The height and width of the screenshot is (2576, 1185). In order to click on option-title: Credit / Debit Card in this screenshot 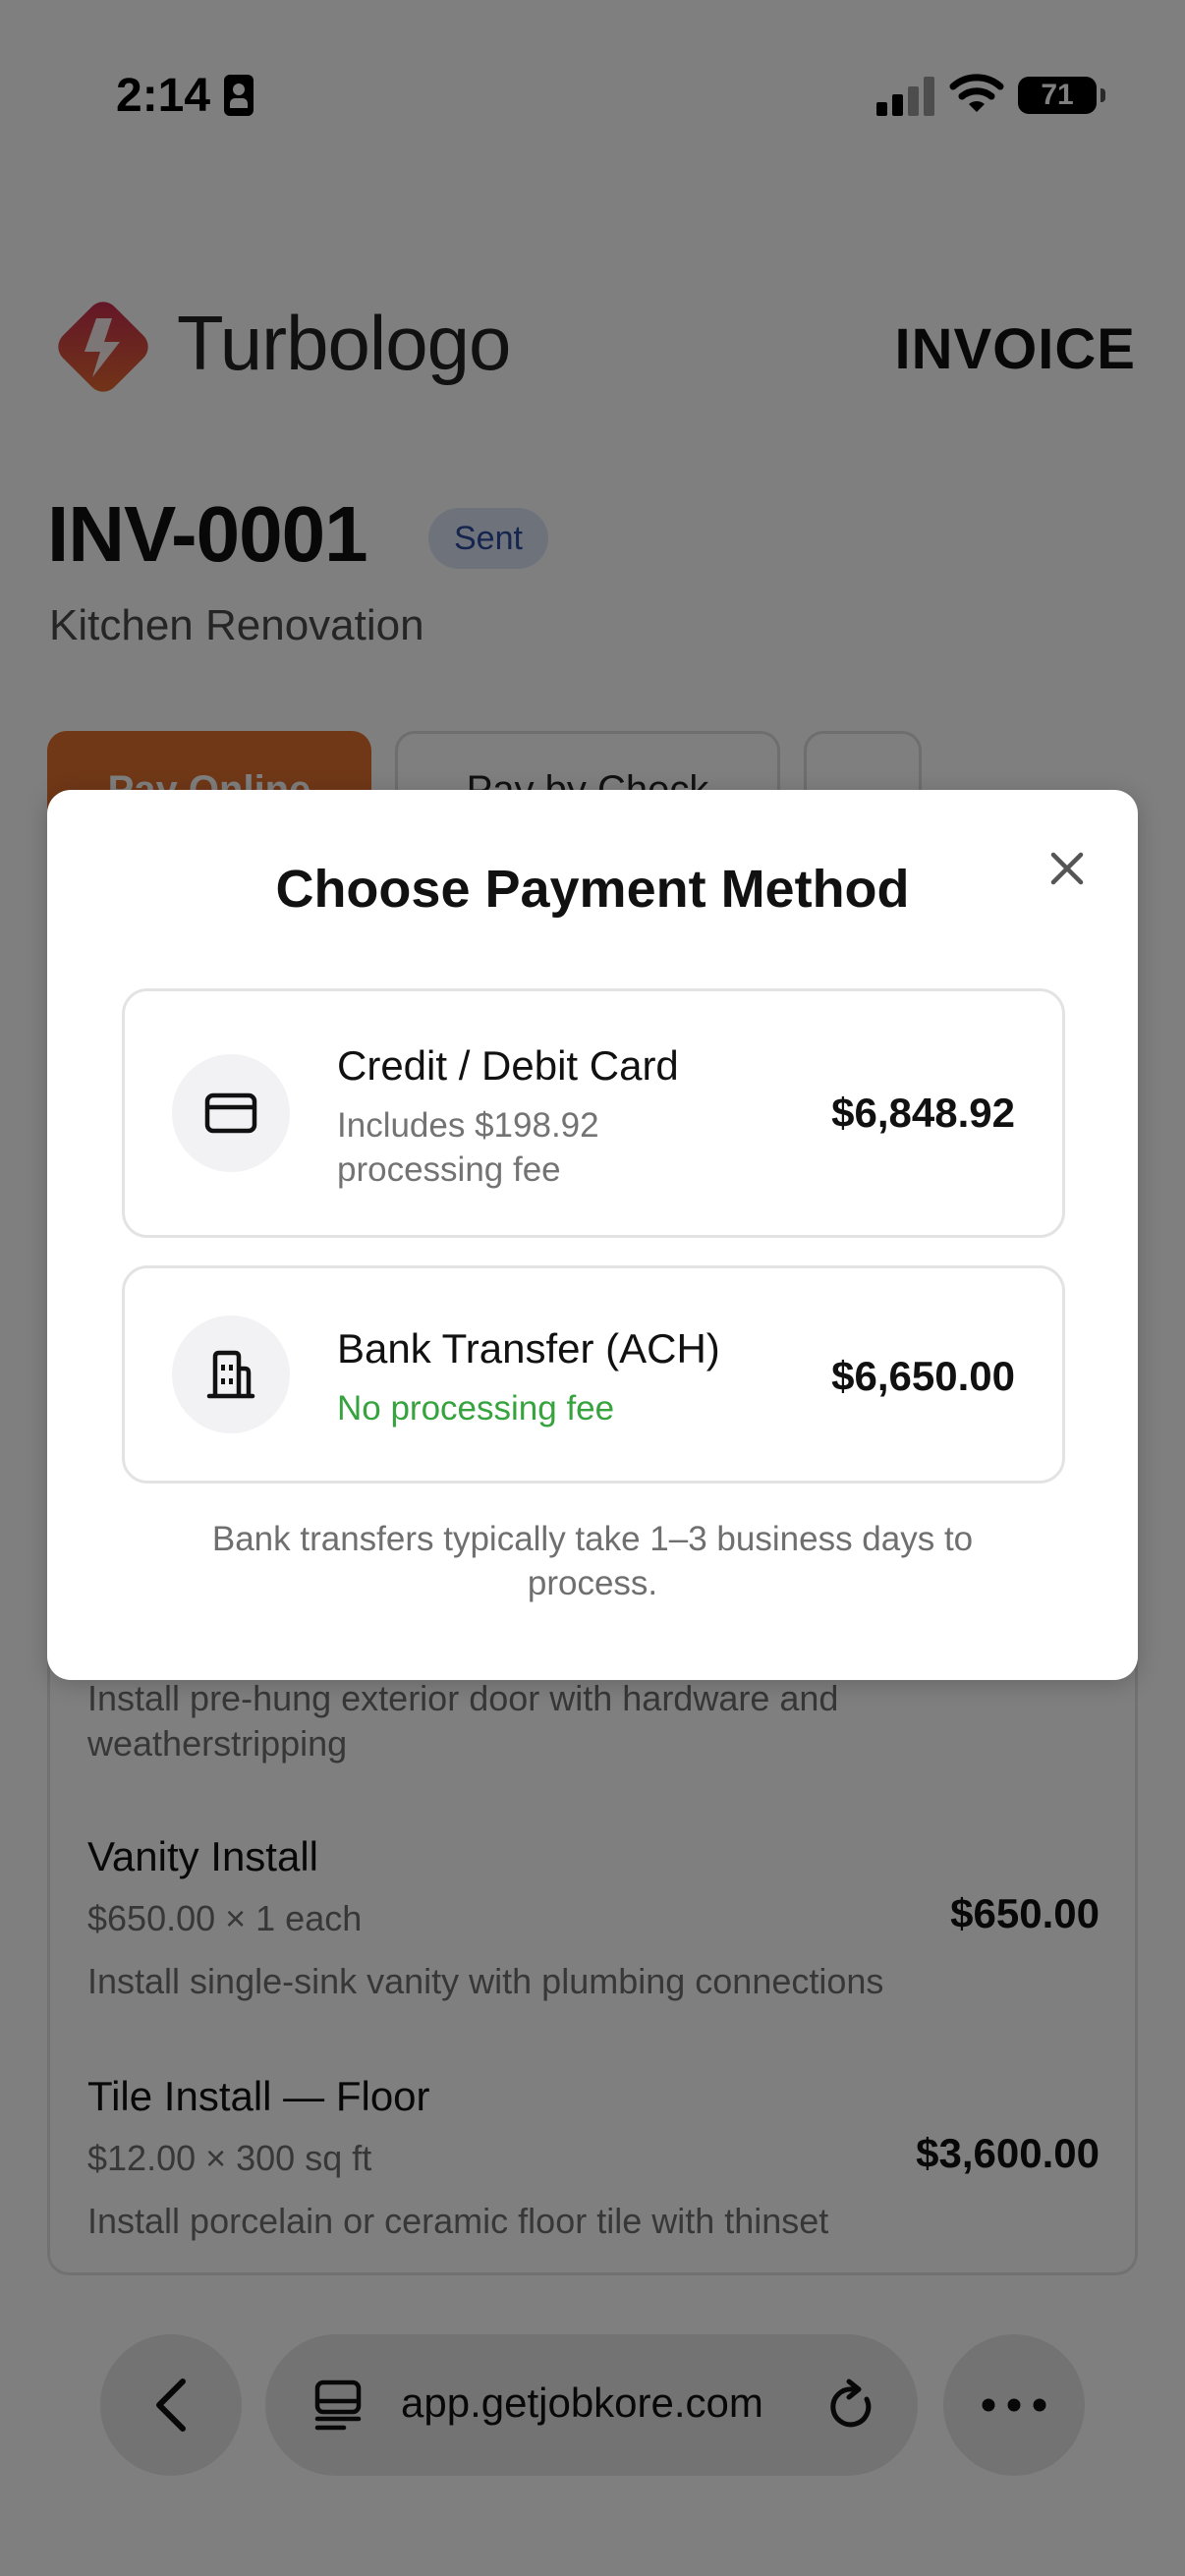, I will do `click(508, 1065)`.